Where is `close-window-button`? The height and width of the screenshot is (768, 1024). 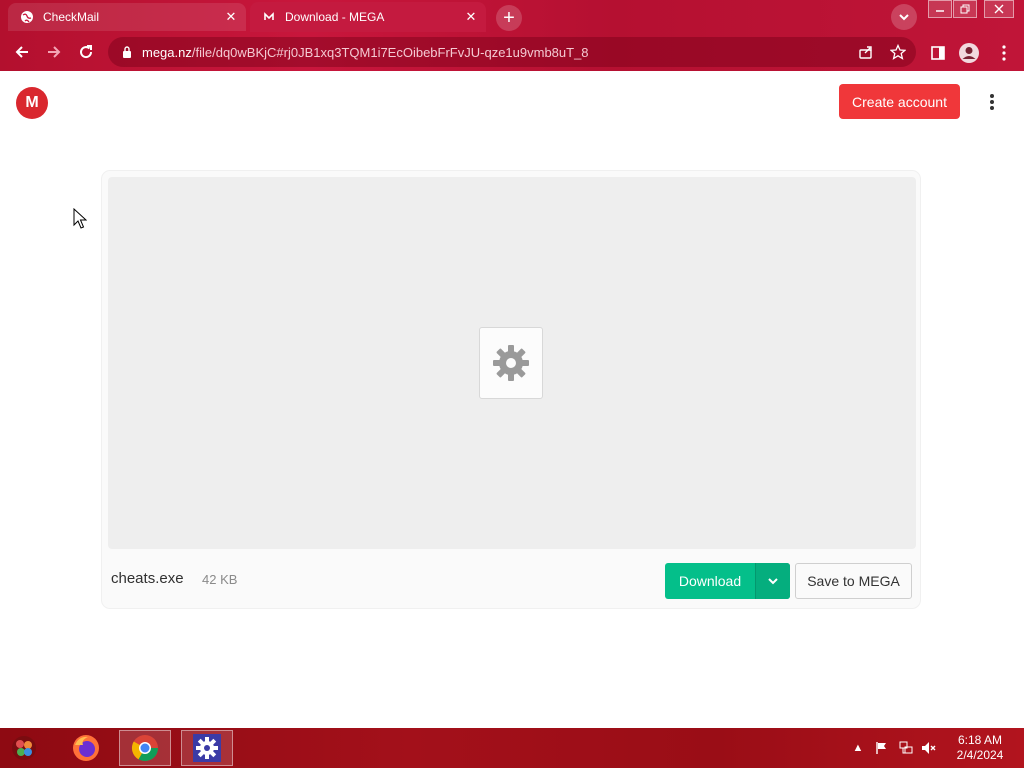
close-window-button is located at coordinates (999, 9).